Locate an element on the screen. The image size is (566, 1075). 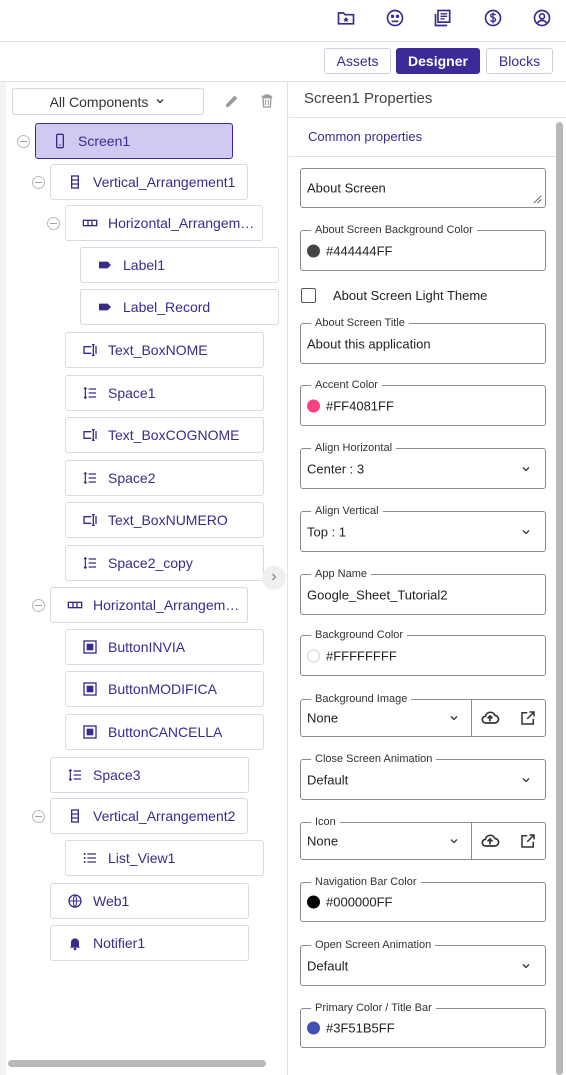
components-filter-dropdown: All Components is located at coordinates (108, 101).